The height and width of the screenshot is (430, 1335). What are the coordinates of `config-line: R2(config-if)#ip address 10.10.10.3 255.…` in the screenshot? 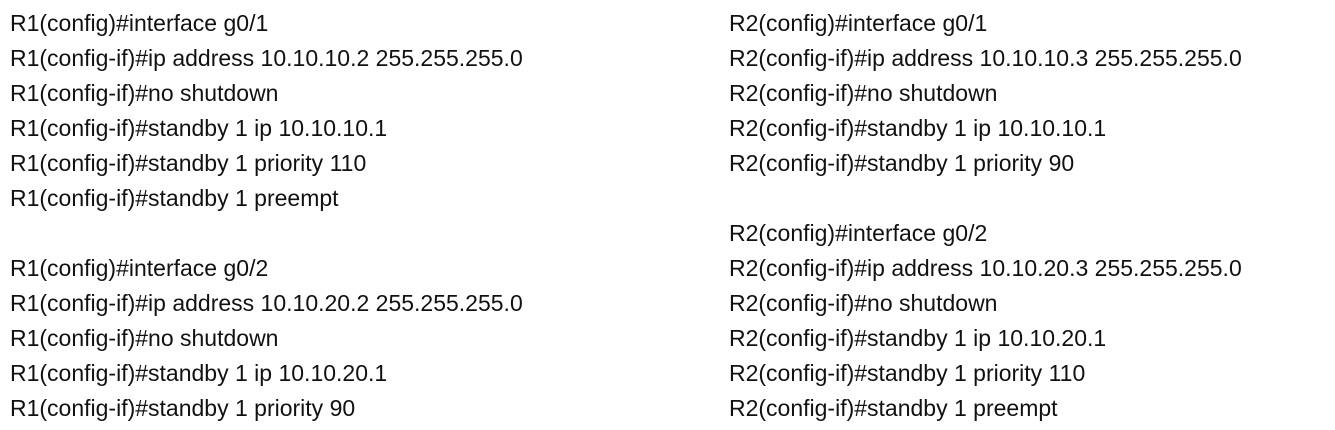 It's located at (985, 58).